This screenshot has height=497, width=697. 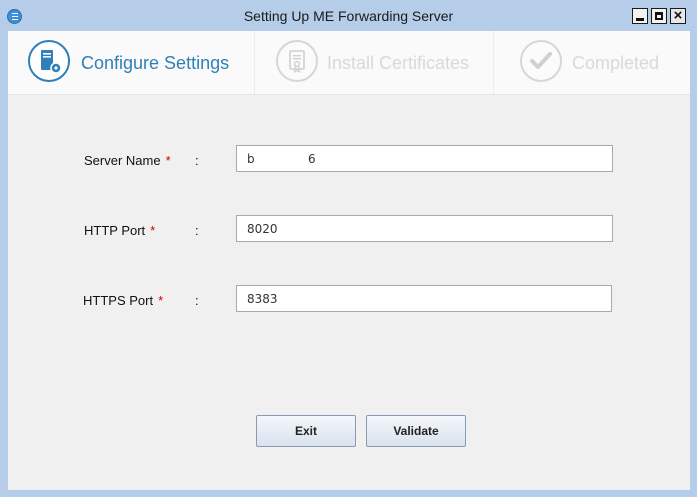 I want to click on http-port-label: HTTP Port *, so click(x=120, y=230).